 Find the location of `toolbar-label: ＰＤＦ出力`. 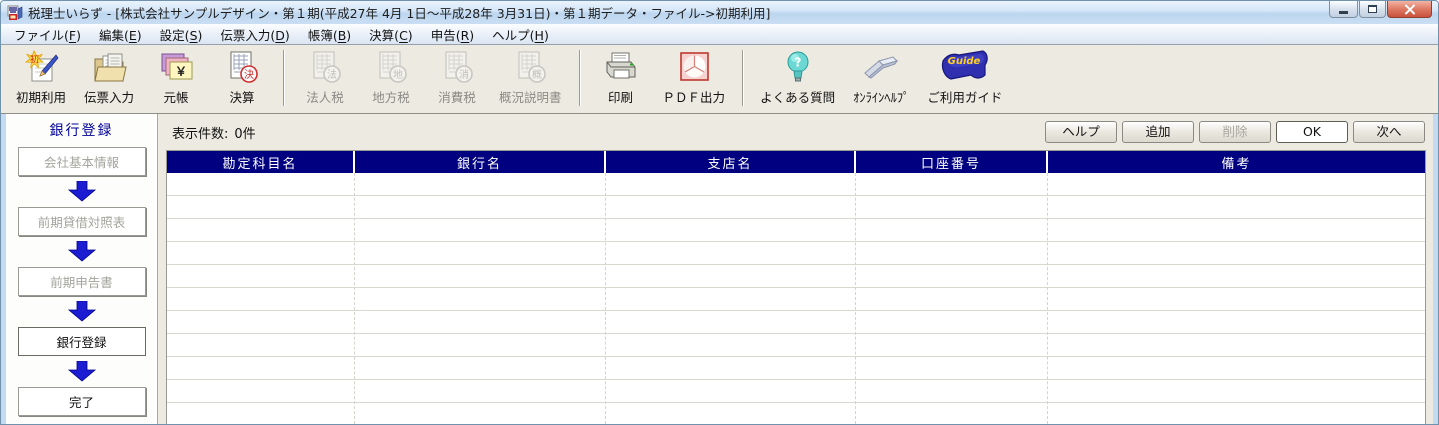

toolbar-label: ＰＤＦ出力 is located at coordinates (694, 97).